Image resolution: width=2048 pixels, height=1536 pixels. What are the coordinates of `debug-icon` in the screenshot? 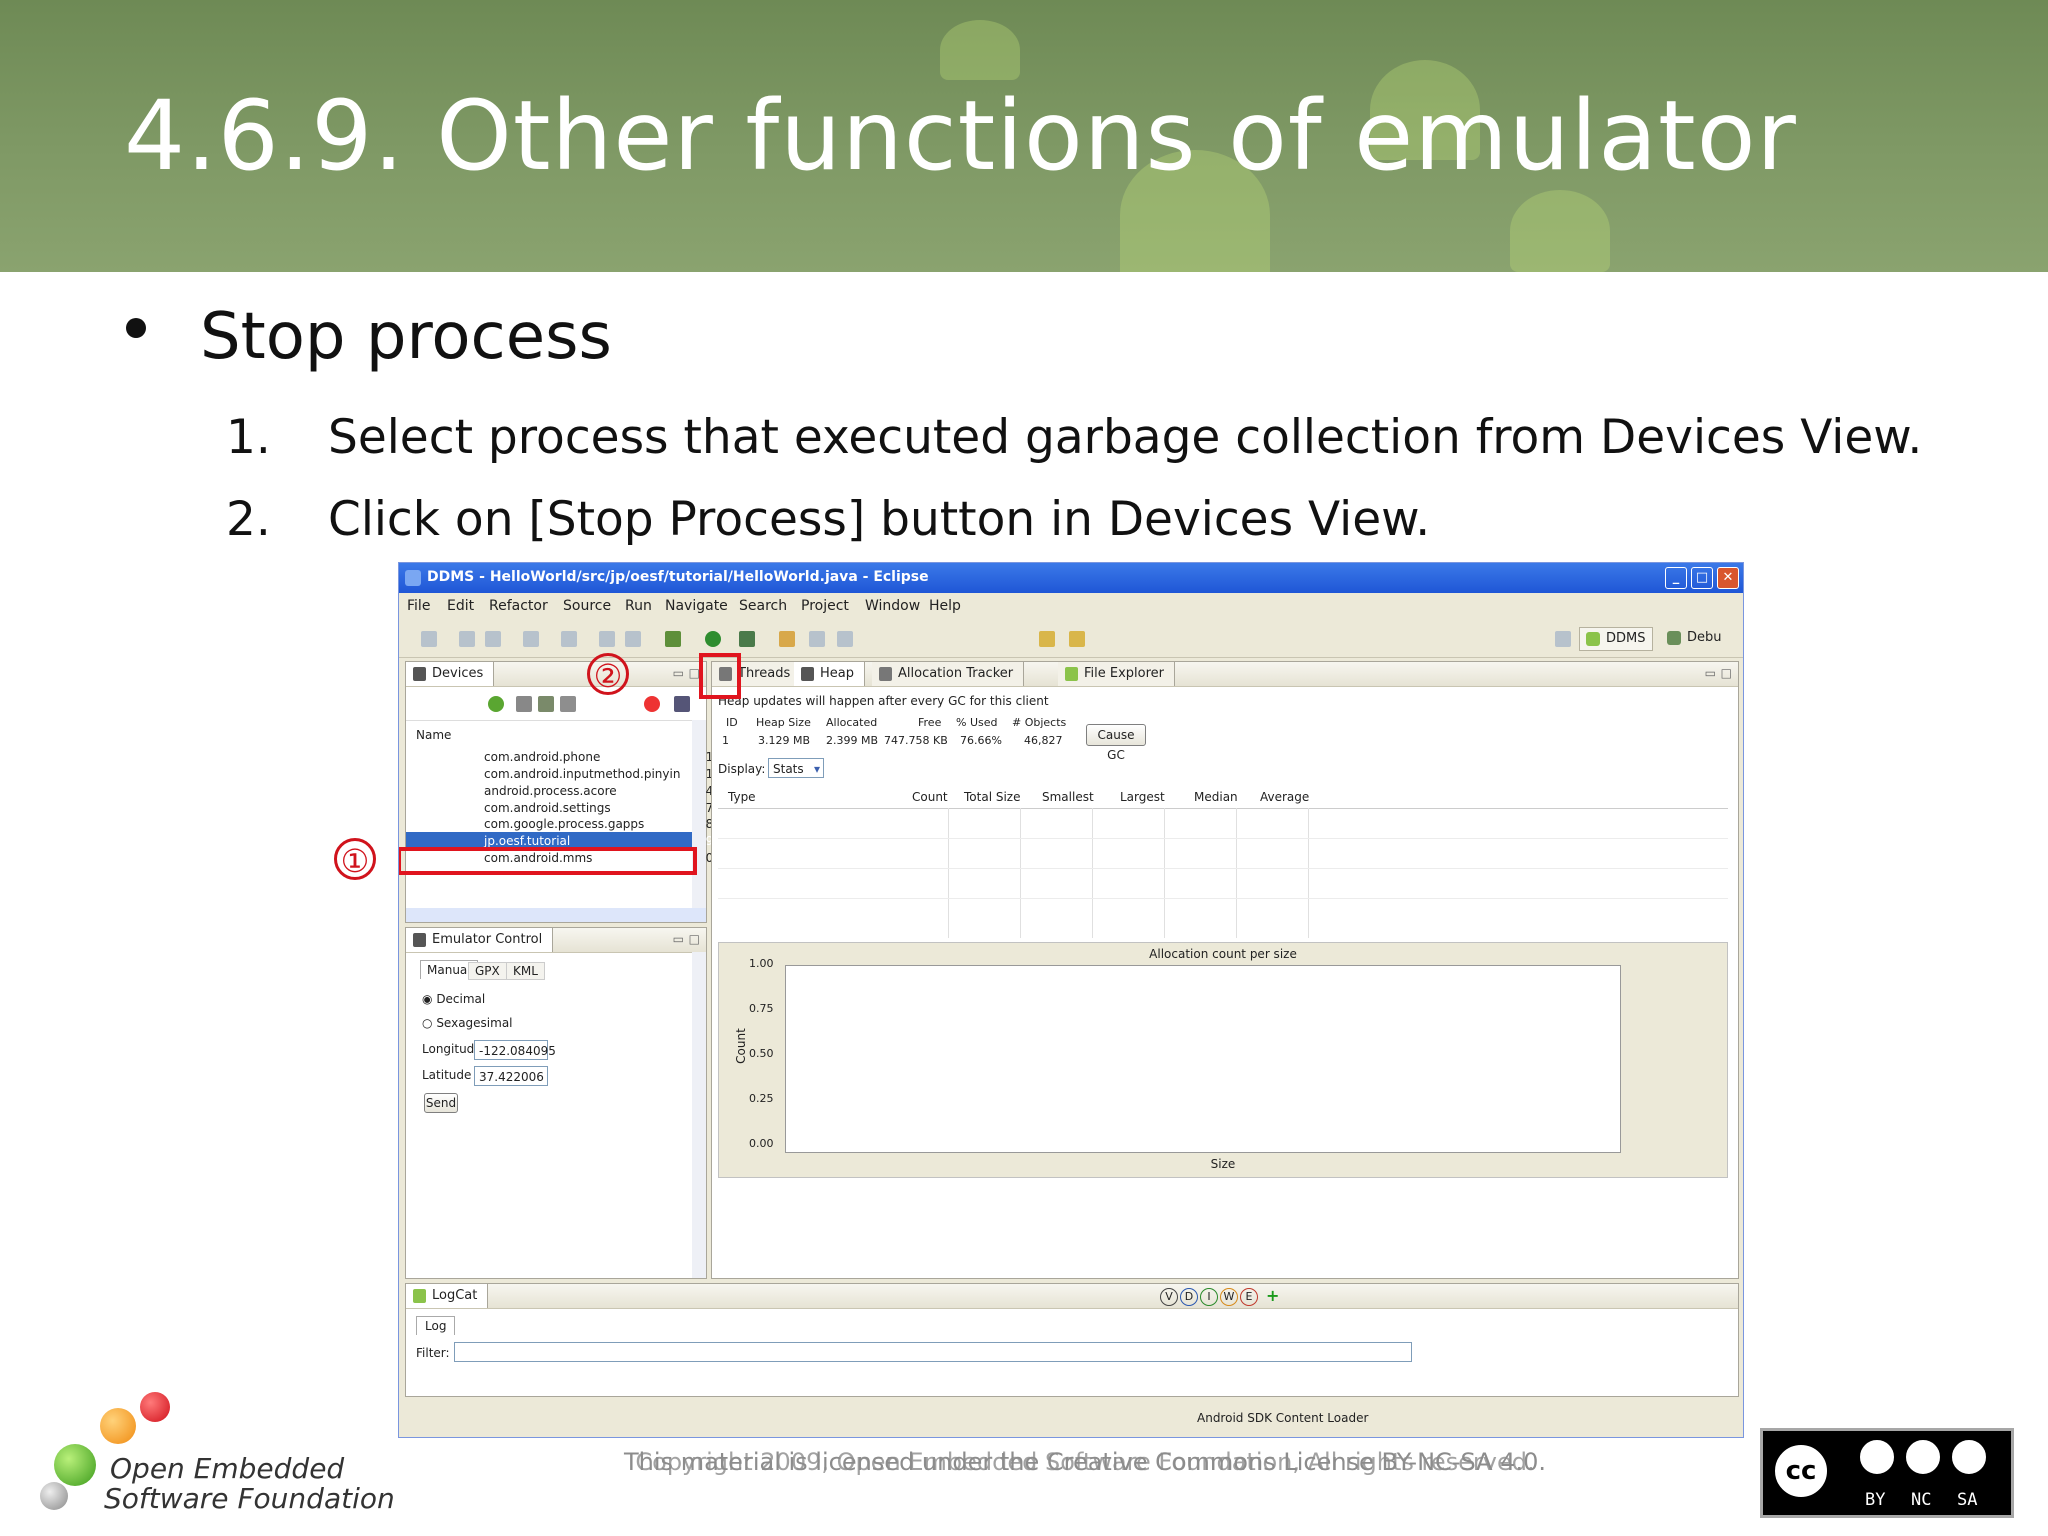 It's located at (673, 639).